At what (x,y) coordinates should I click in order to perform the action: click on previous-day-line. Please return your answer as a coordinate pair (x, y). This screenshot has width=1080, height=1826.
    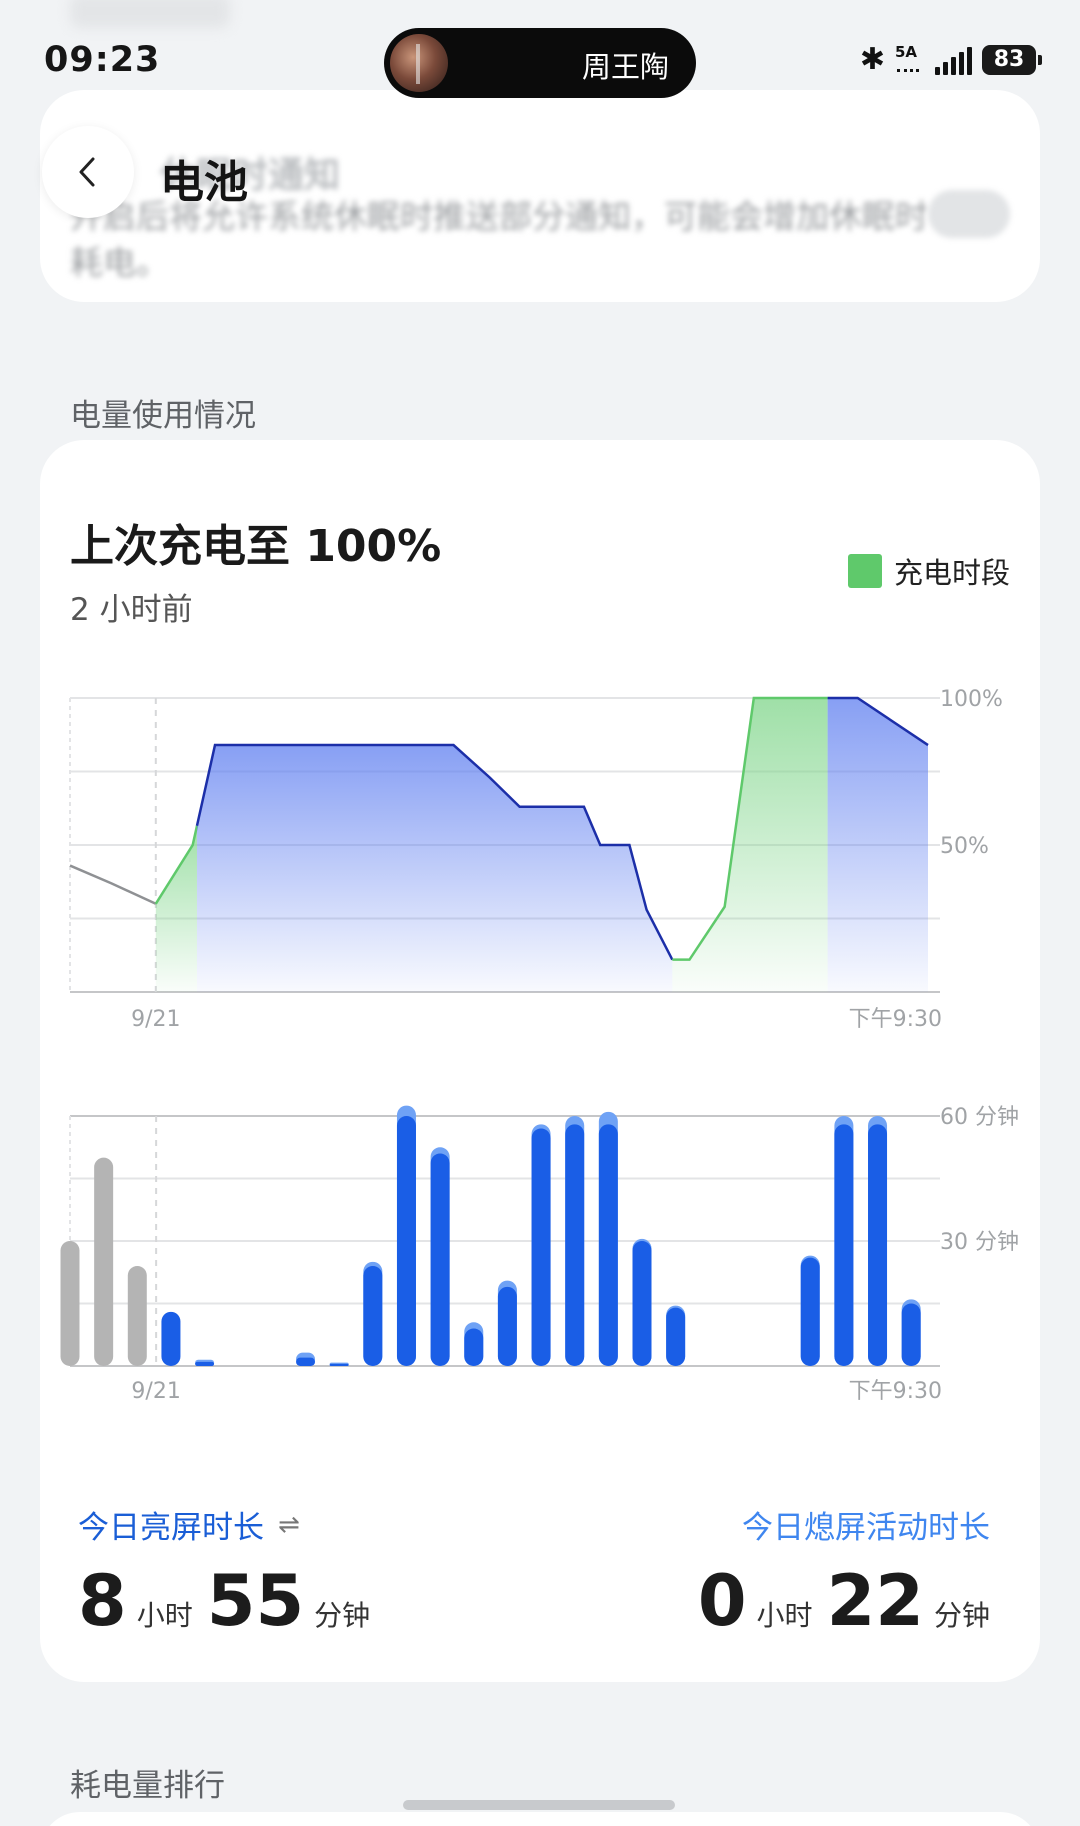
    Looking at the image, I should click on (113, 884).